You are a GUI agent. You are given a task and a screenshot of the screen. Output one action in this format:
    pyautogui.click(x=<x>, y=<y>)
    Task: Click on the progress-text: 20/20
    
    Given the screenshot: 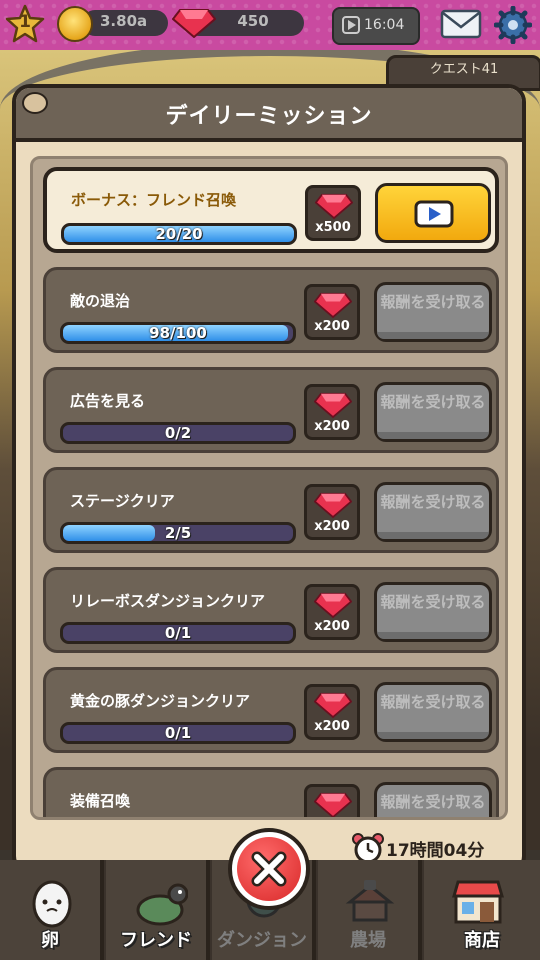 What is the action you would take?
    pyautogui.click(x=179, y=234)
    